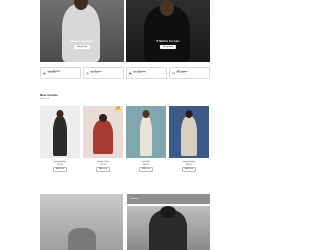 Image resolution: width=320 pixels, height=250 pixels. I want to click on product-price: $34.99, so click(146, 164).